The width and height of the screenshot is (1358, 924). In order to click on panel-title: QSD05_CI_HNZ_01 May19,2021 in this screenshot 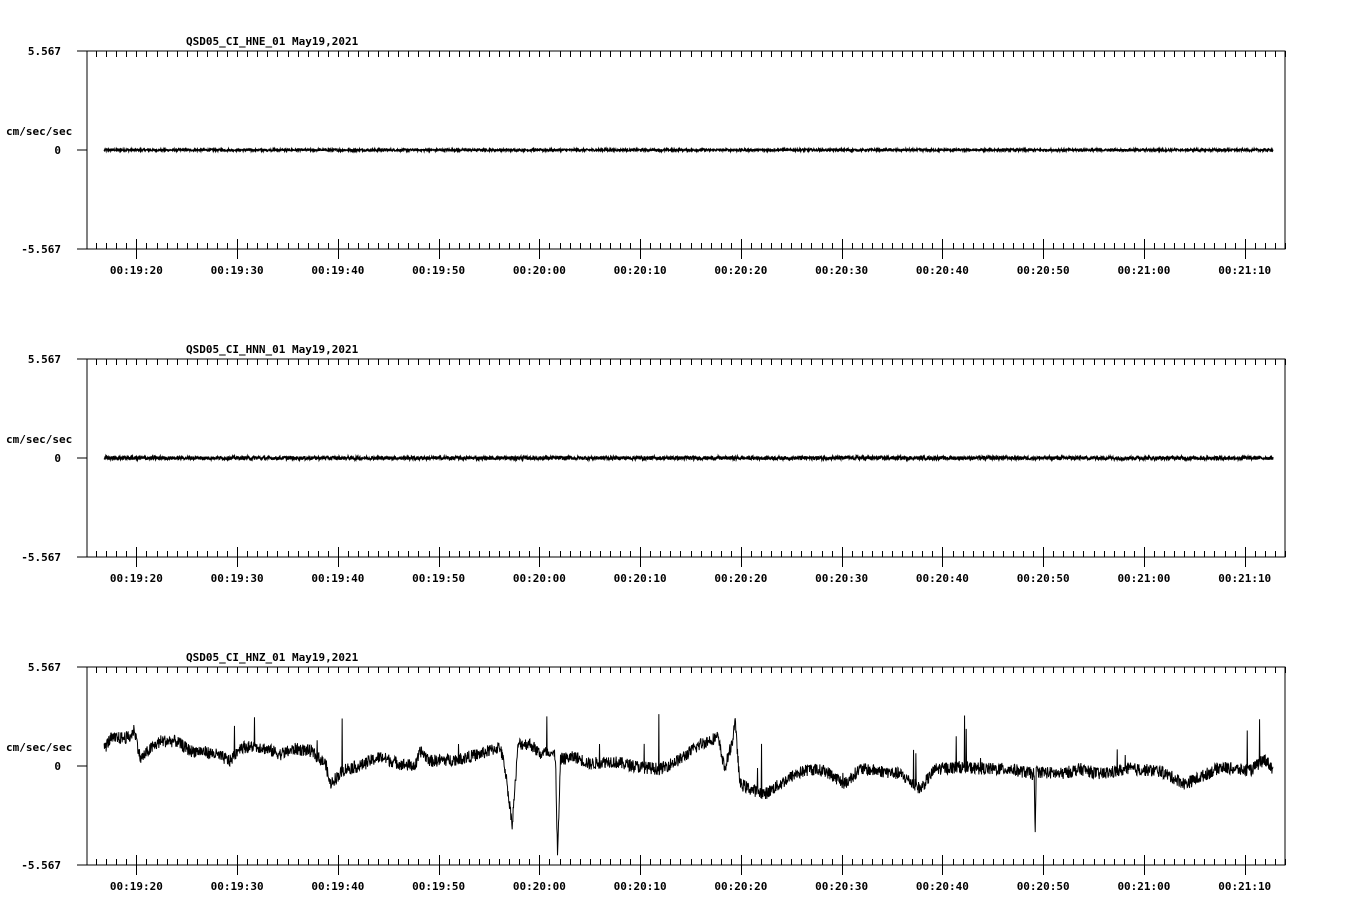, I will do `click(272, 657)`.